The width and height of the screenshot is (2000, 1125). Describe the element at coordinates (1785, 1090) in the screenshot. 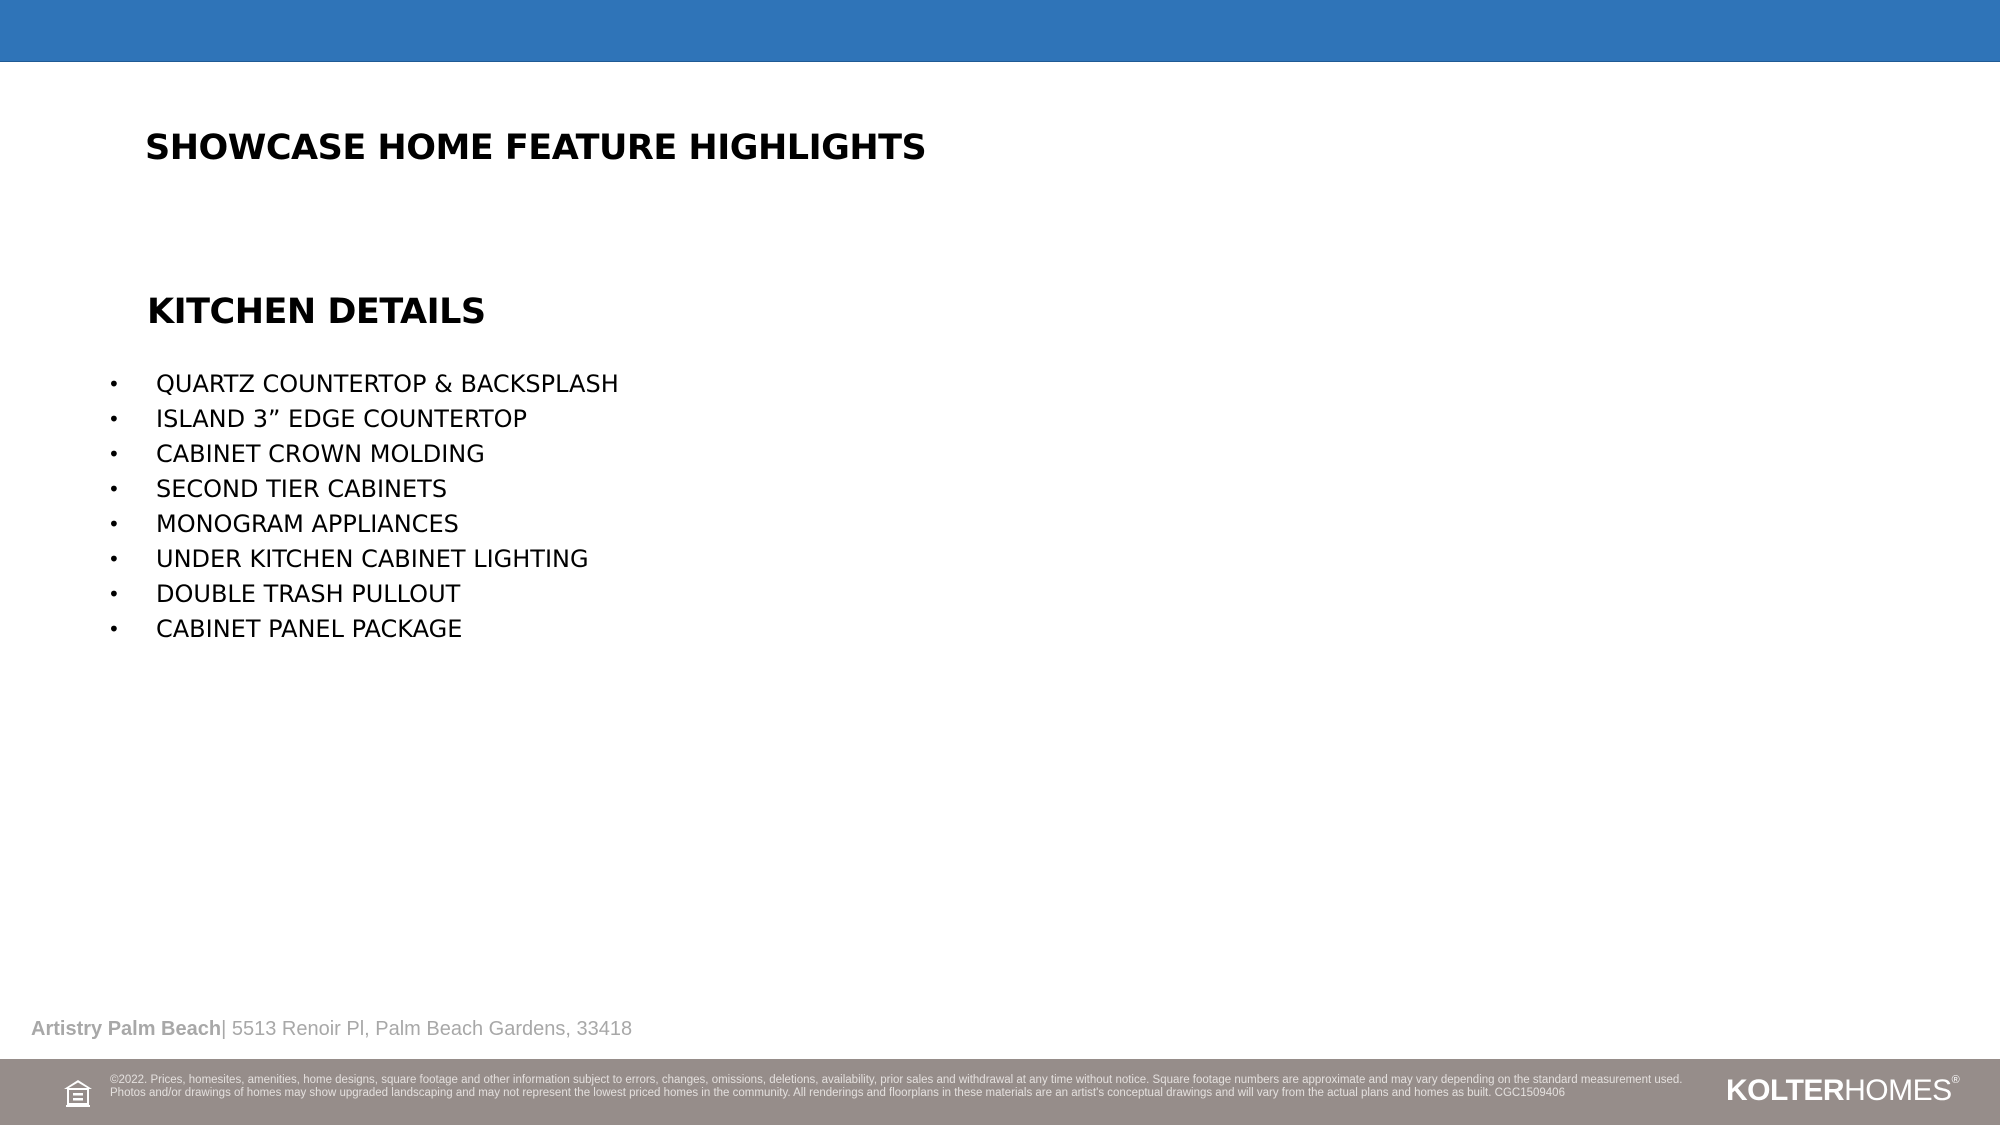

I see `brand-bold-text: KOLTER` at that location.